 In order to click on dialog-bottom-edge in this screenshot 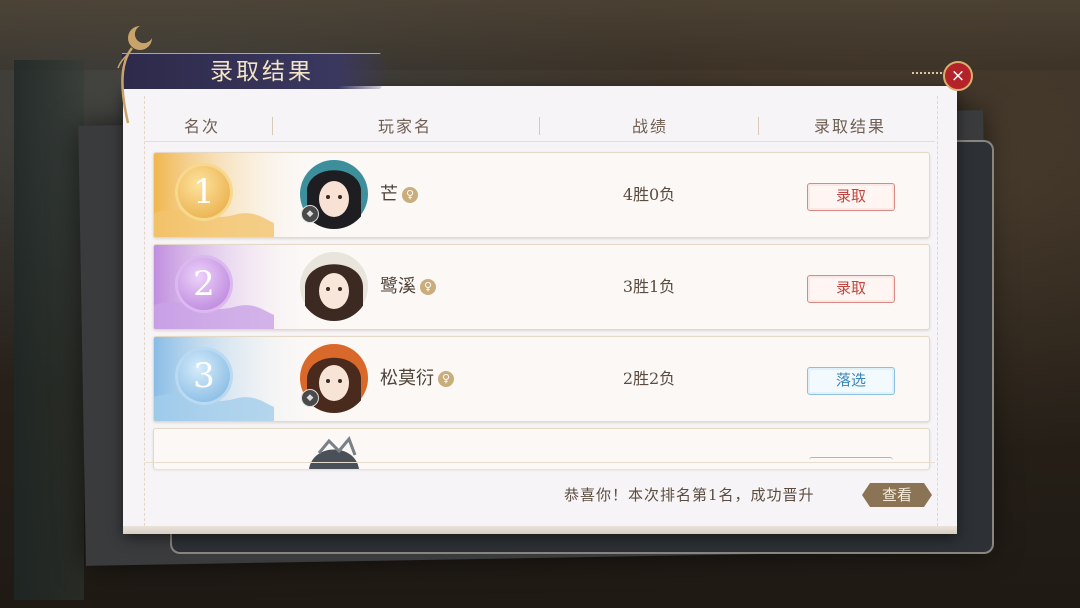, I will do `click(540, 530)`.